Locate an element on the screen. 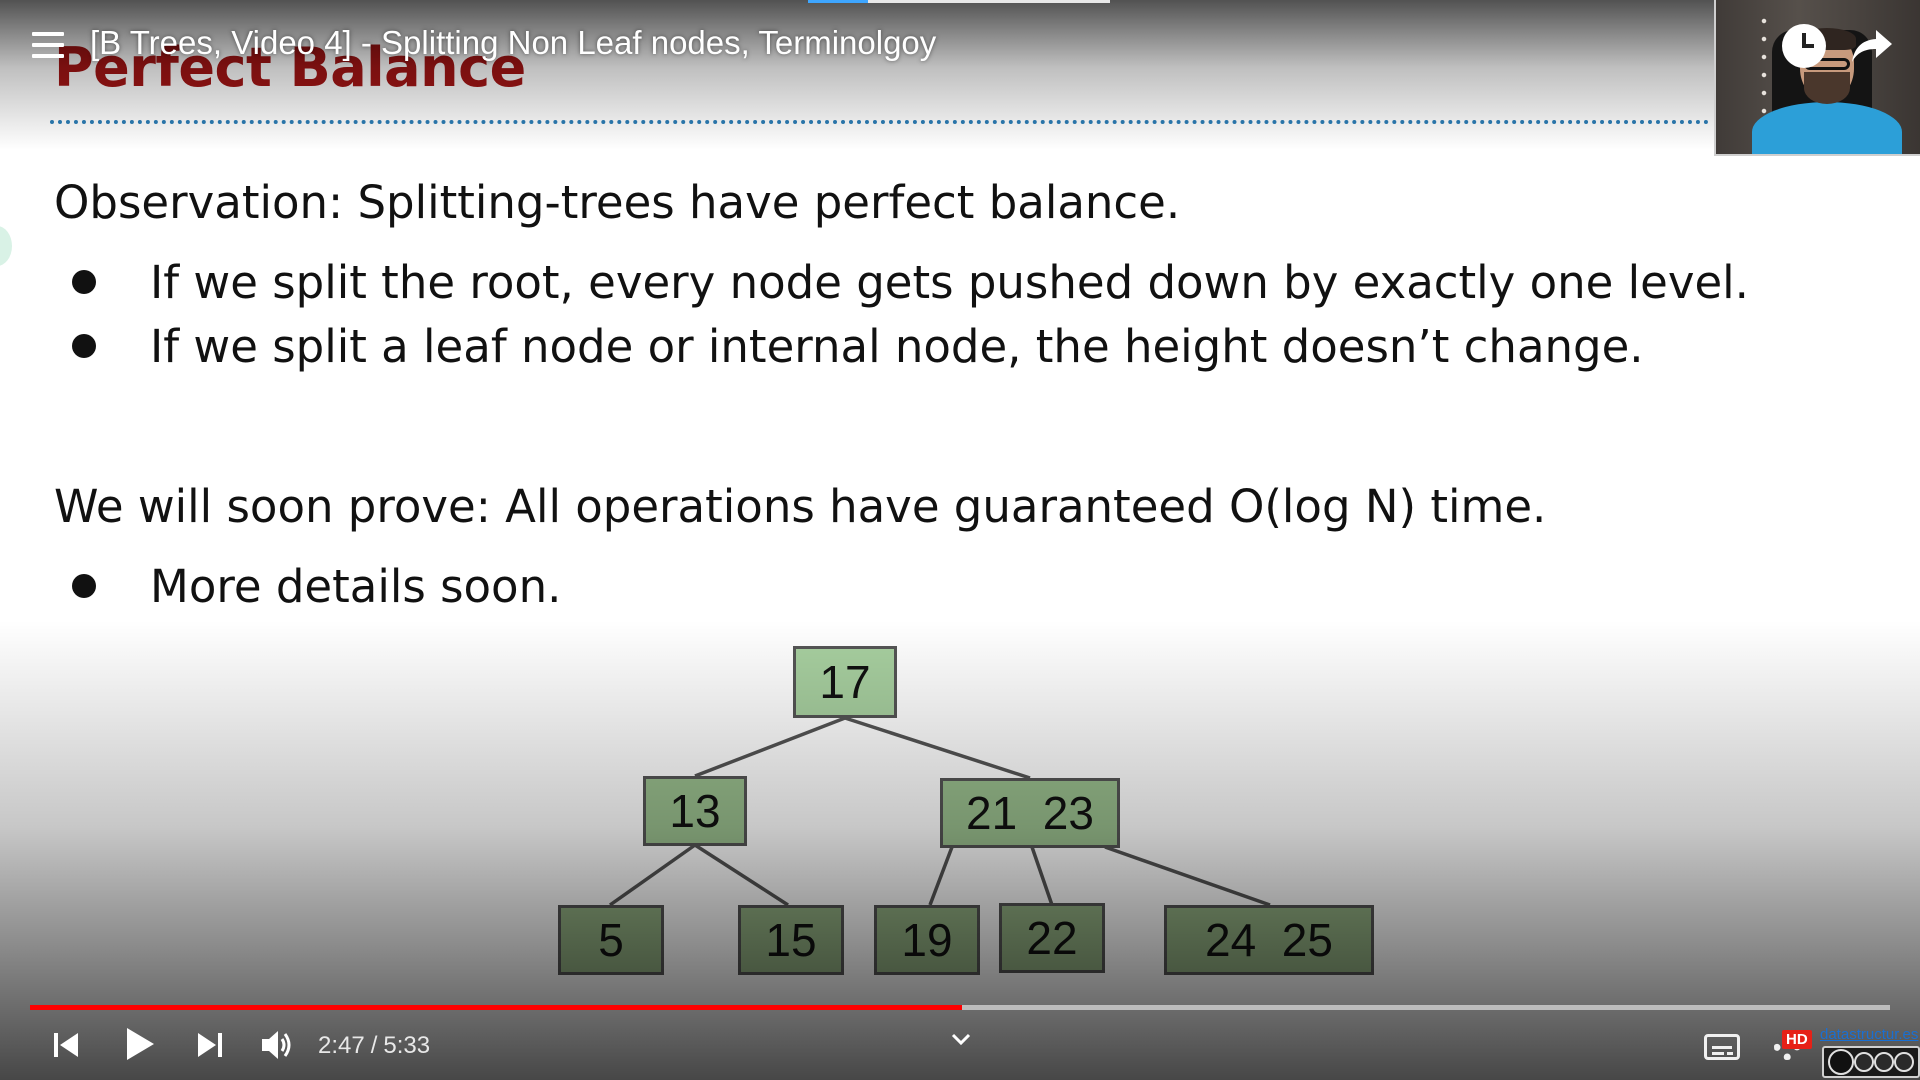 Image resolution: width=1920 pixels, height=1080 pixels. top-indicator is located at coordinates (959, 1).